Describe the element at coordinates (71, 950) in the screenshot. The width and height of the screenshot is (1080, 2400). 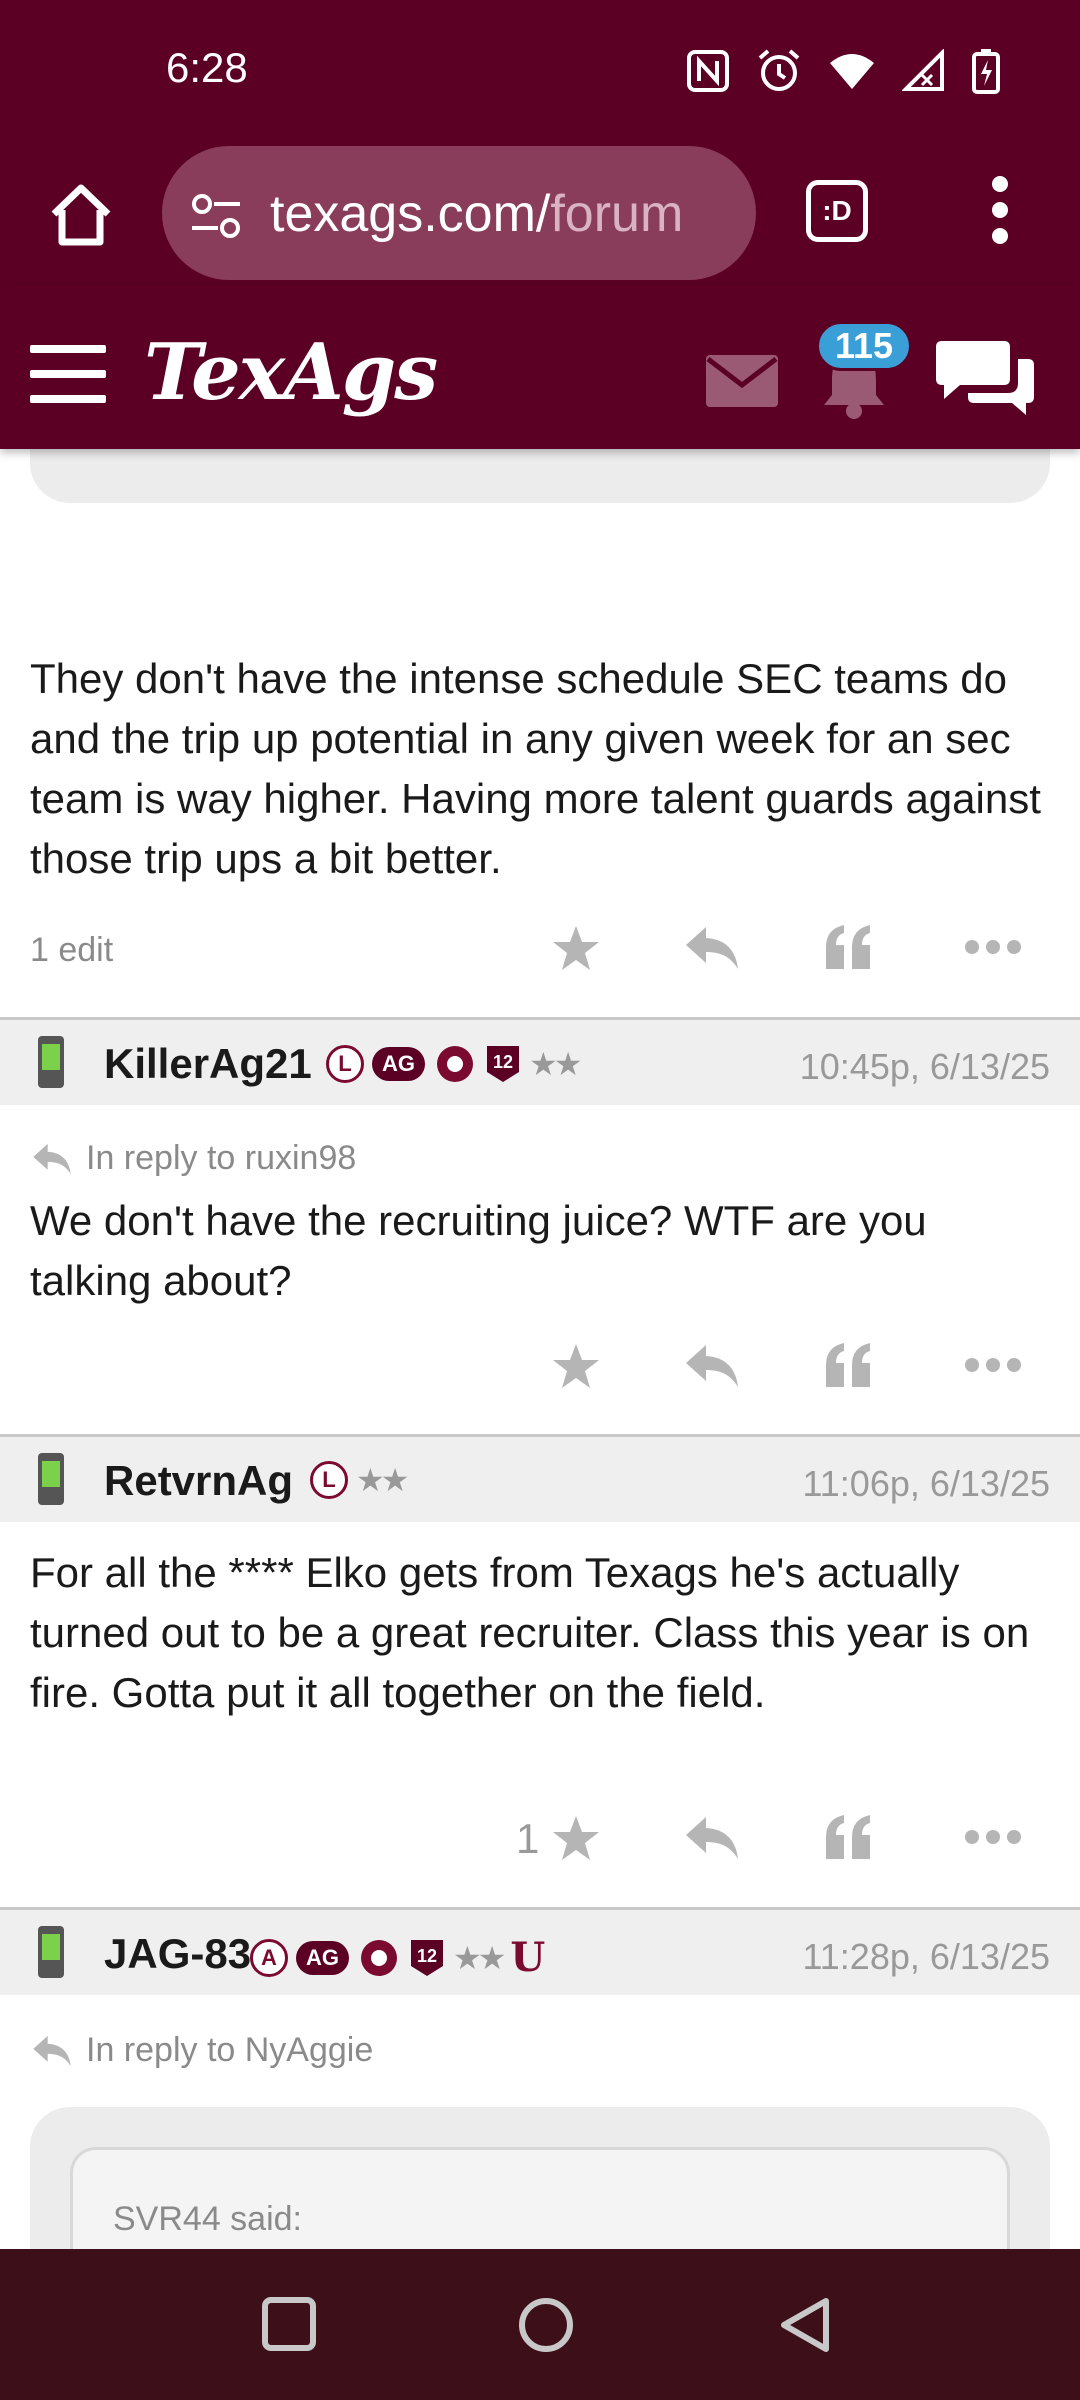
I see `edit-note: 1 edit` at that location.